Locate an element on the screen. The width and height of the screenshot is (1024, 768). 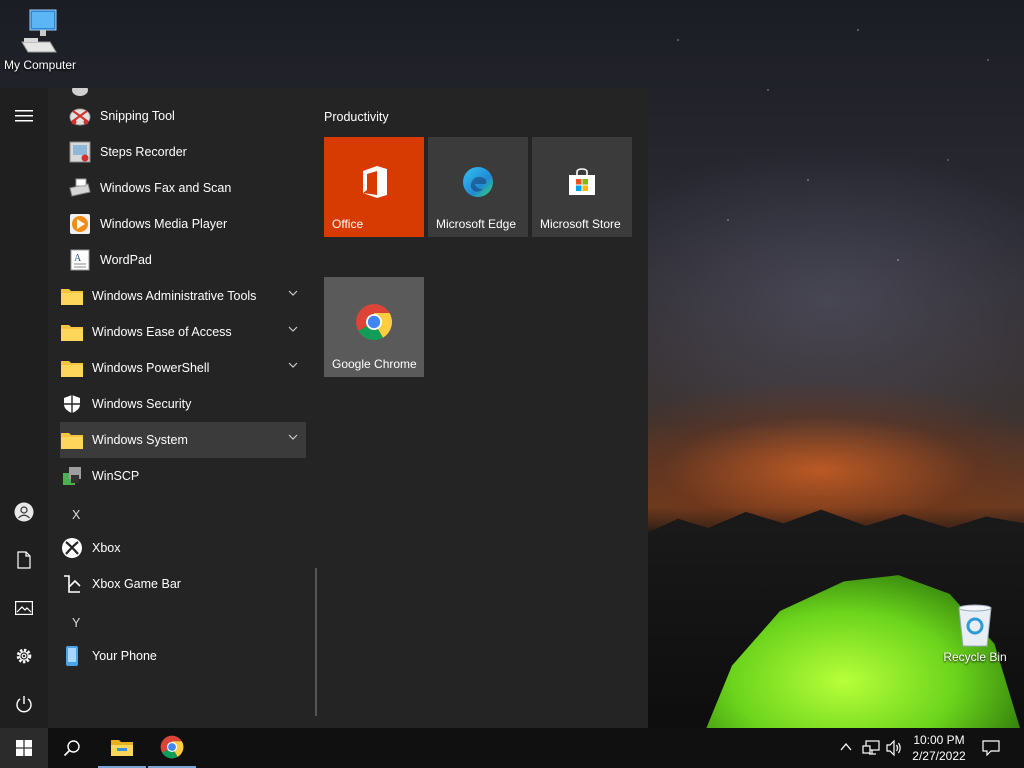
app-item-windows-media-player: Windows Media Player is located at coordinates (187, 224).